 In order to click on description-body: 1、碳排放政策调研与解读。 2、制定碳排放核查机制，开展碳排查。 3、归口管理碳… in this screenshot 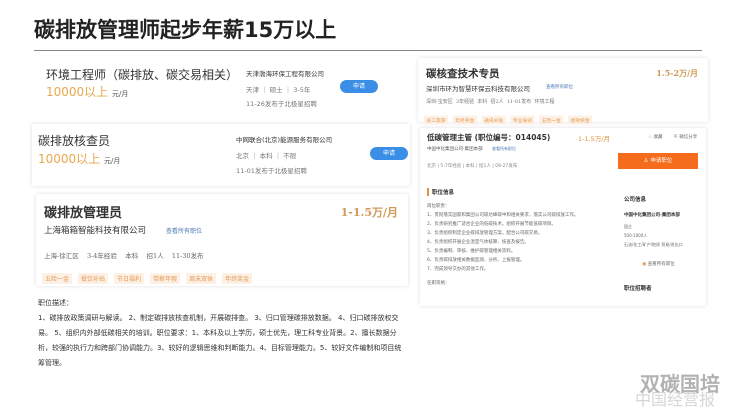, I will do `click(220, 340)`.